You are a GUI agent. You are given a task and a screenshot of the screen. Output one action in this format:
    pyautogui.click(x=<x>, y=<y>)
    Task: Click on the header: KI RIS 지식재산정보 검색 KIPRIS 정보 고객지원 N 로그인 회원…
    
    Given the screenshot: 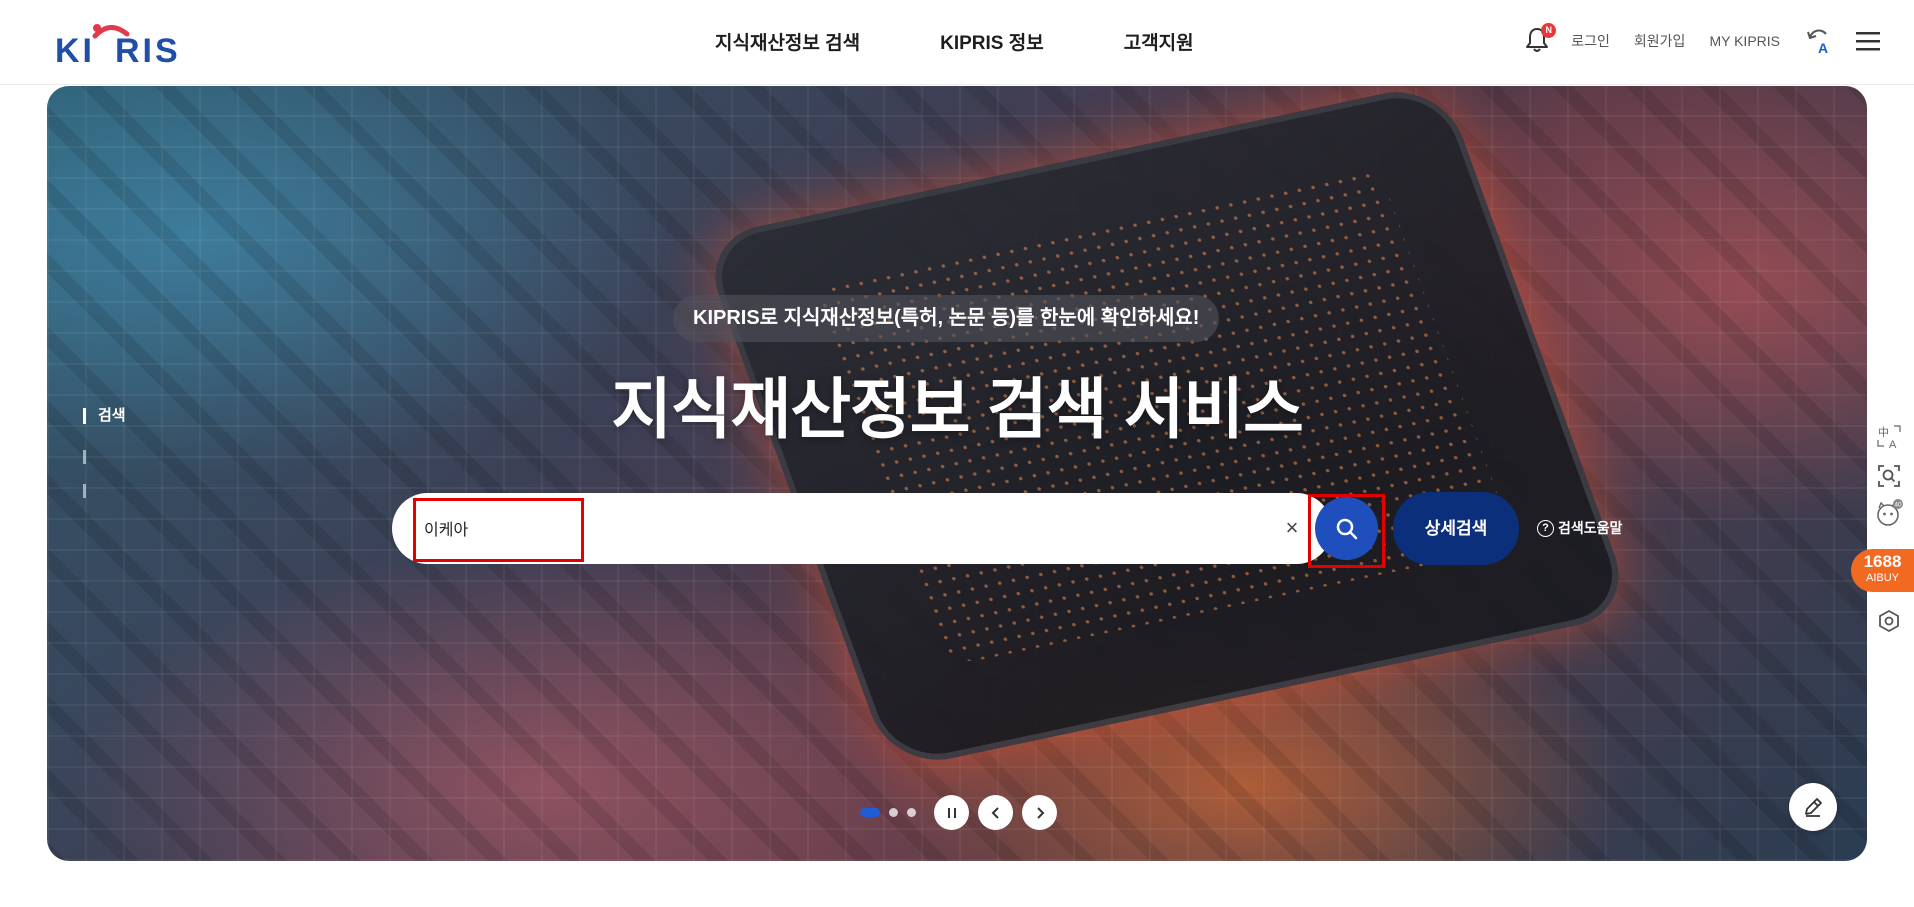 What is the action you would take?
    pyautogui.click(x=957, y=42)
    